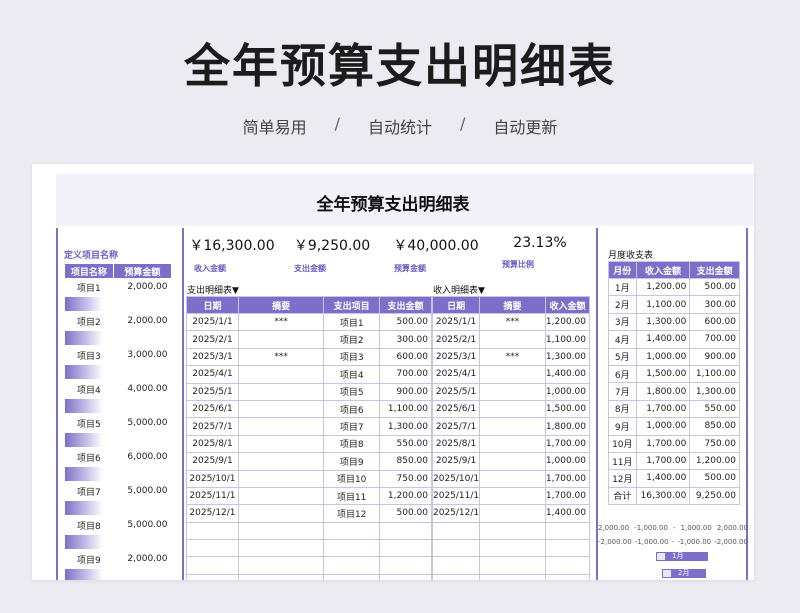  Describe the element at coordinates (622, 409) in the screenshot. I see `table-cell: 8月` at that location.